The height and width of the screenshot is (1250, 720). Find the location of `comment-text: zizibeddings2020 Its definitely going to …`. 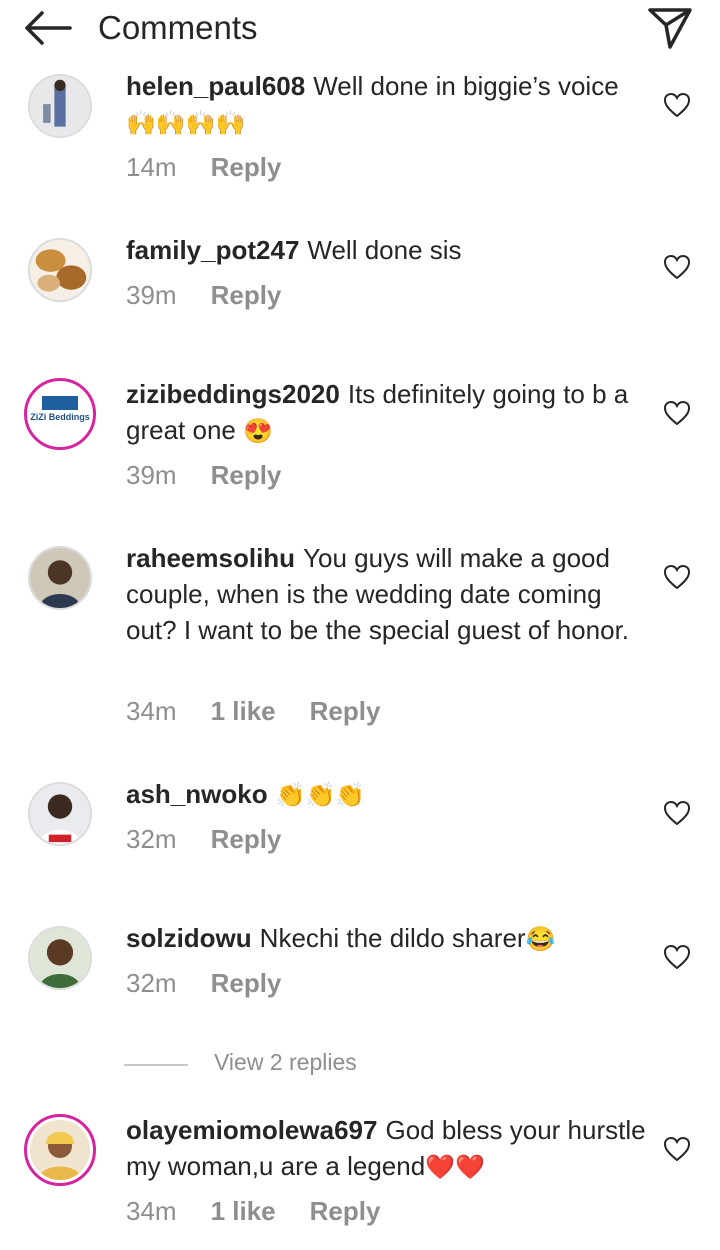

comment-text: zizibeddings2020 Its definitely going to … is located at coordinates (386, 413).